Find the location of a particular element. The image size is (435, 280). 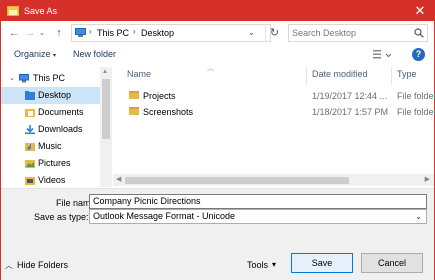

navigation-scrollbar: ▲ is located at coordinates (106, 127).